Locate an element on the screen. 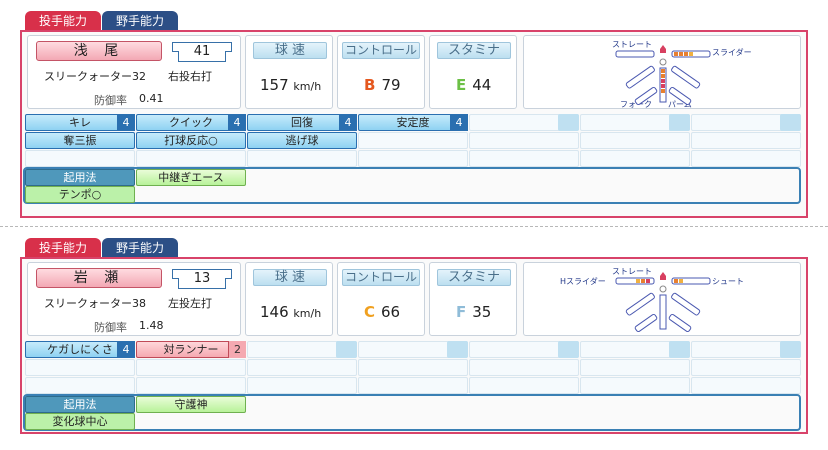 The image size is (828, 450). pitch-chart: ストレート Hスライダー シュート is located at coordinates (662, 299).